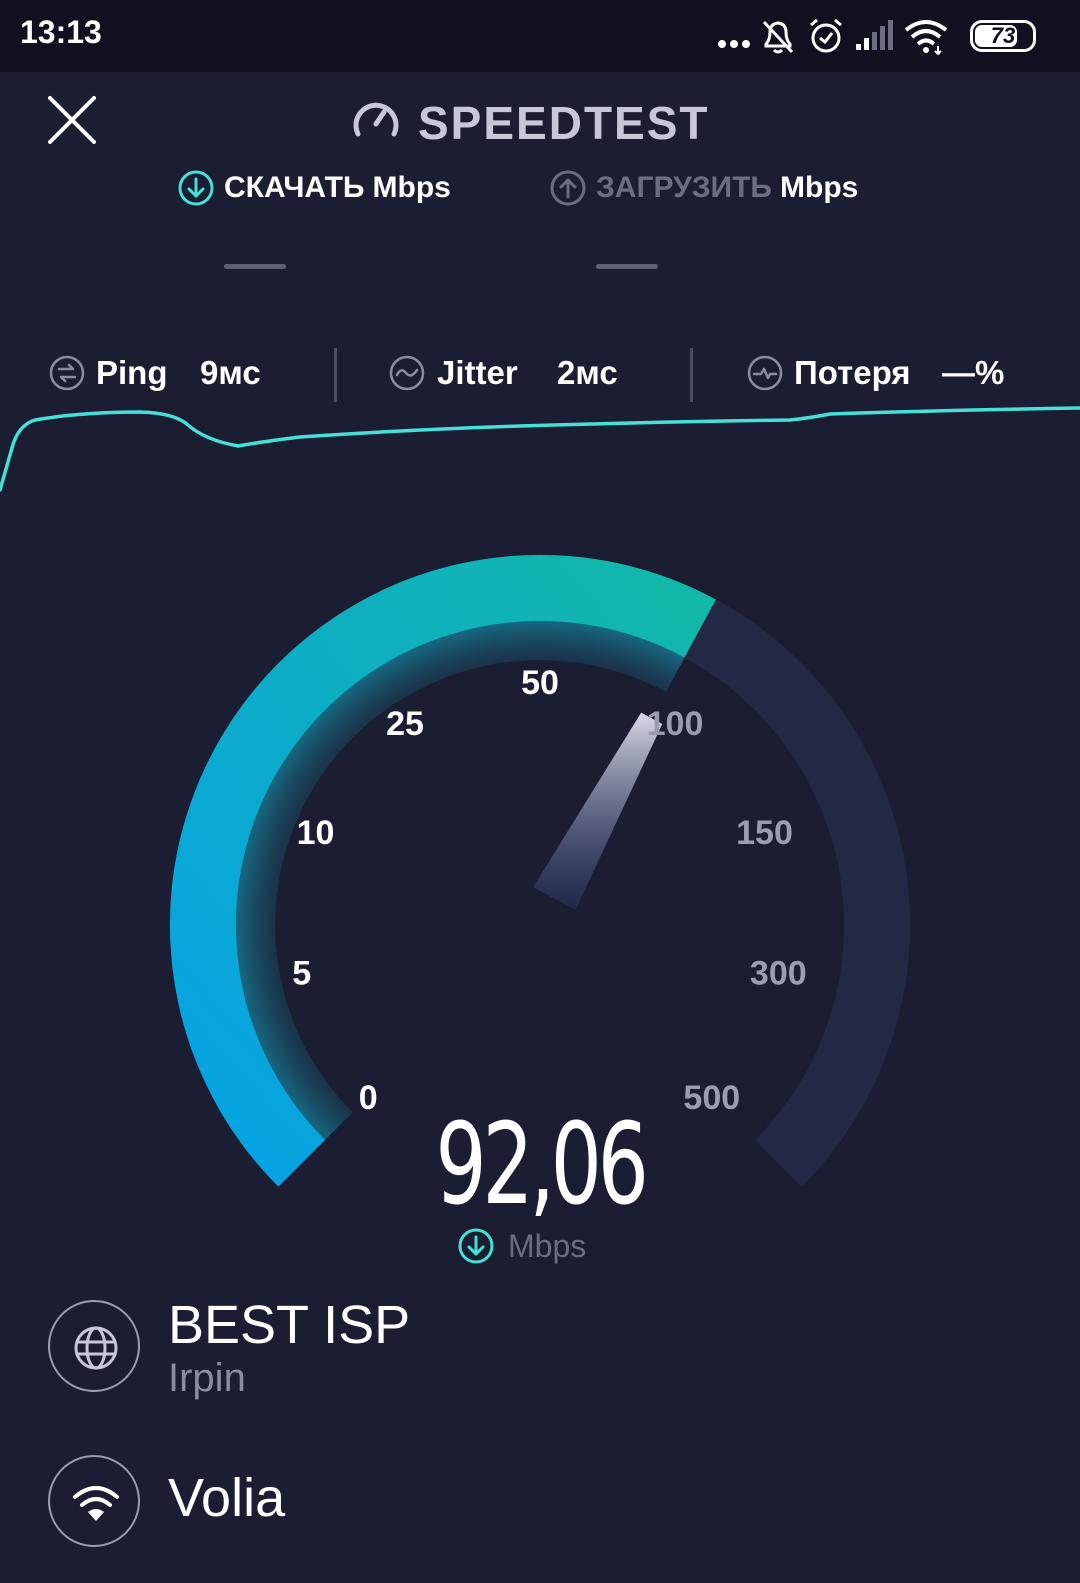 The height and width of the screenshot is (1583, 1080). I want to click on server-icon-circle, so click(94, 1346).